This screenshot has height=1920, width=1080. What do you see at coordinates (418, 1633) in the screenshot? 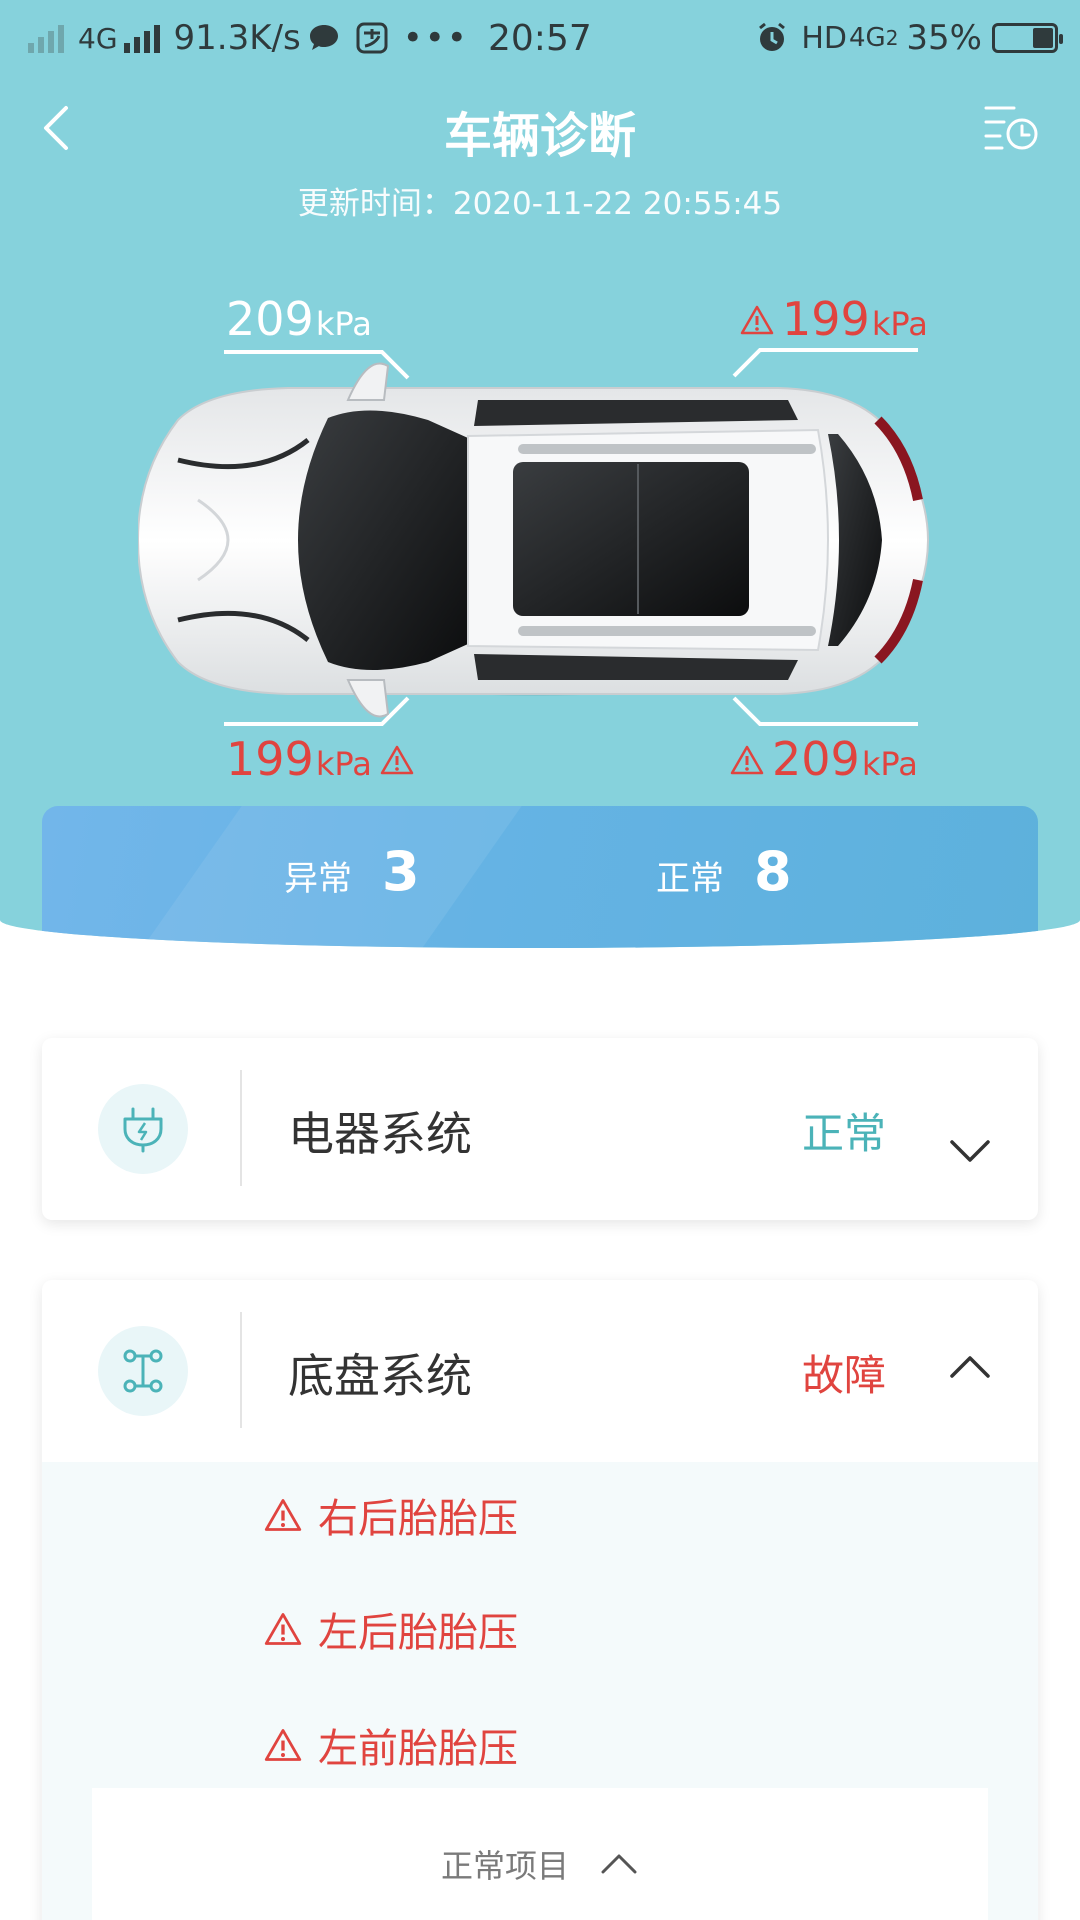
I see `fault-label: 左后胎胎压` at bounding box center [418, 1633].